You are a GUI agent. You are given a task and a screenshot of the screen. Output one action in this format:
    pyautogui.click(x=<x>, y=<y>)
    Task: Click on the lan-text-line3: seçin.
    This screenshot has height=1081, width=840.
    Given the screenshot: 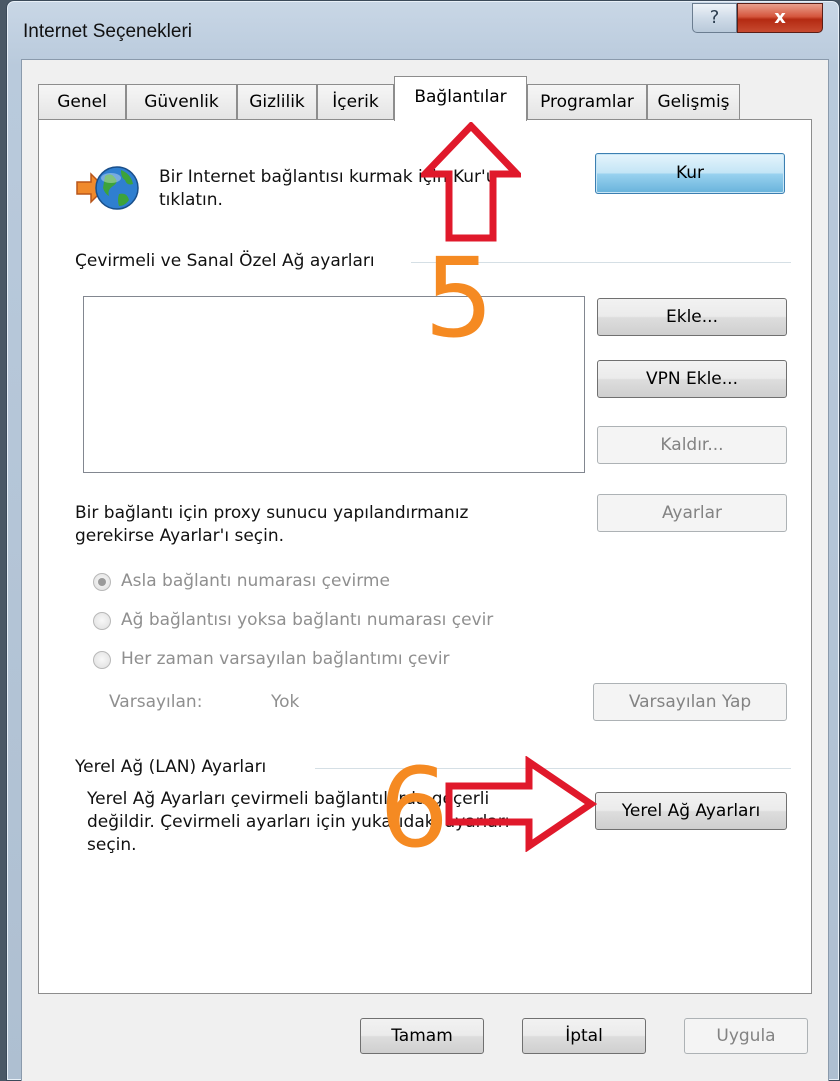 What is the action you would take?
    pyautogui.click(x=112, y=845)
    